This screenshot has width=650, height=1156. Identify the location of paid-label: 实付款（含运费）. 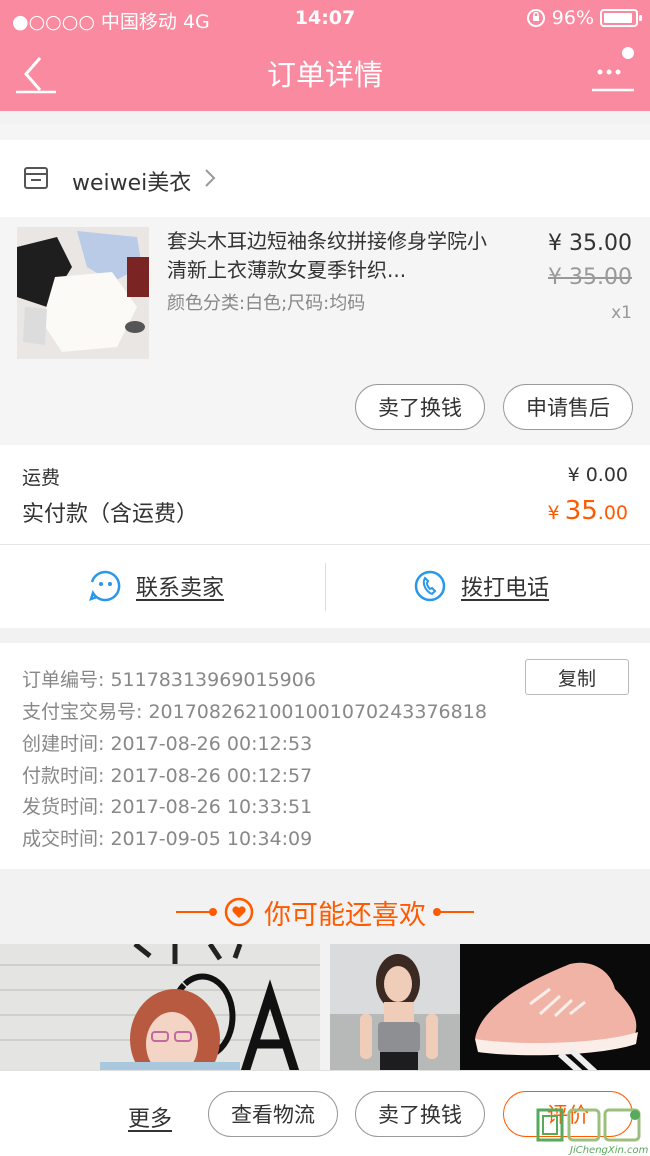
(110, 514).